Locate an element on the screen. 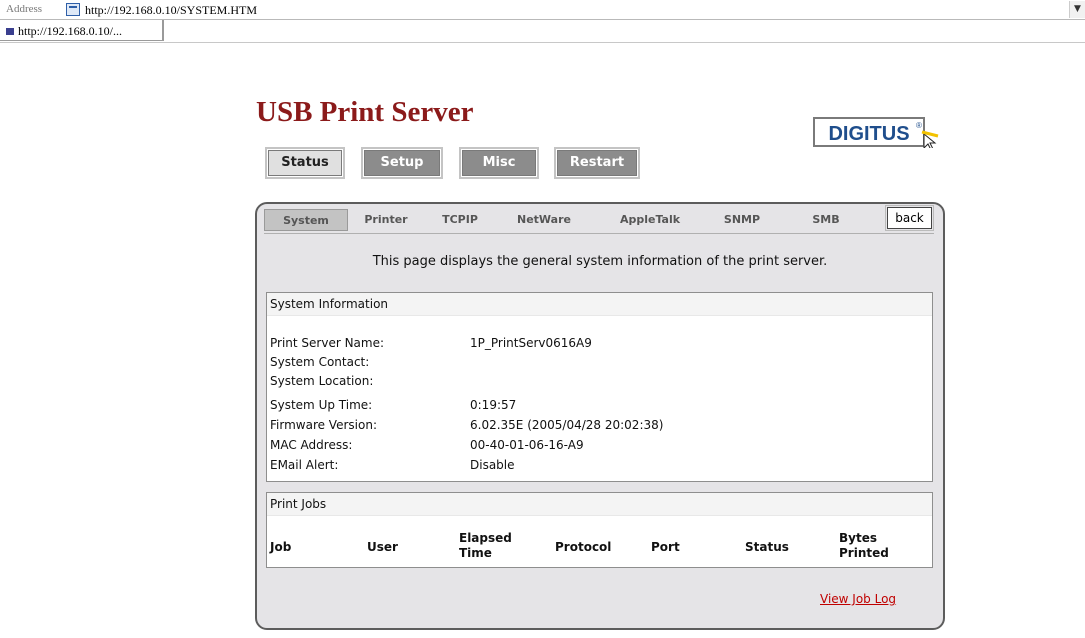 The width and height of the screenshot is (1085, 638). section-heading: System Information is located at coordinates (599, 304).